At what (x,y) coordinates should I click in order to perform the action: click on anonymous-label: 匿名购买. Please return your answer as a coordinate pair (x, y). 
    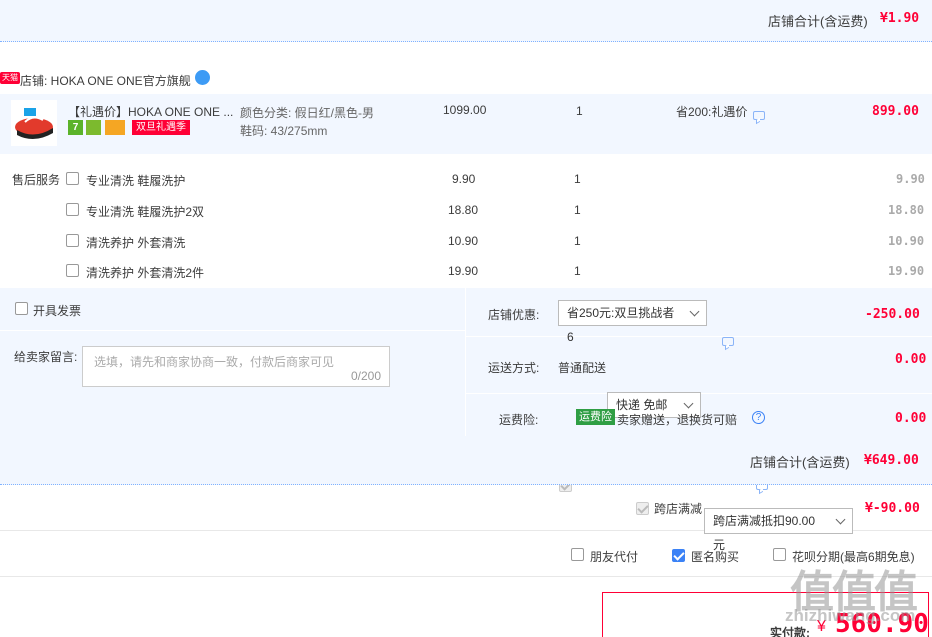
    Looking at the image, I should click on (715, 557).